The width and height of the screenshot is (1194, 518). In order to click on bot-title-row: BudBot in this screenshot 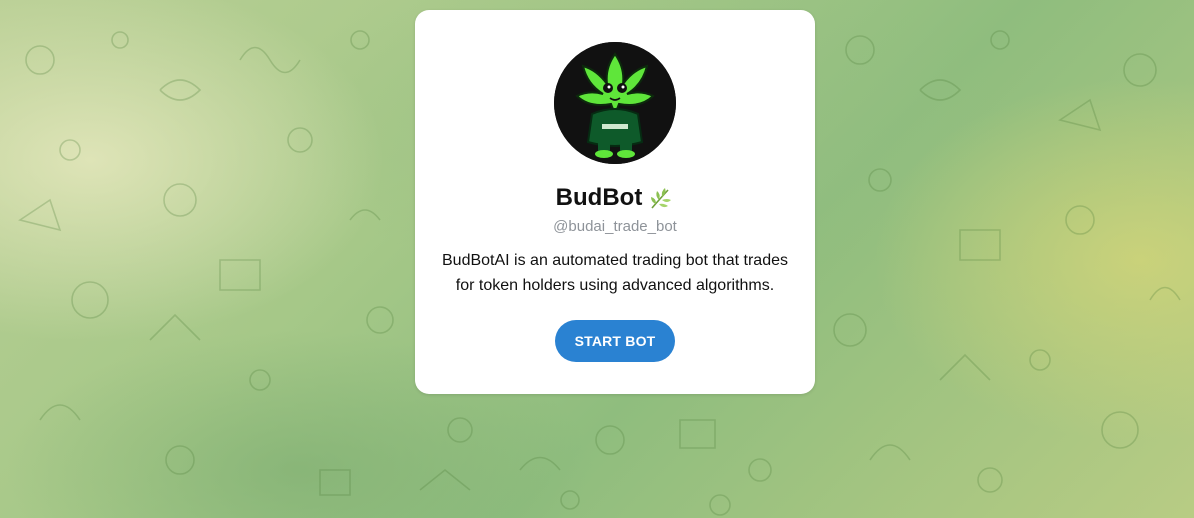, I will do `click(615, 198)`.